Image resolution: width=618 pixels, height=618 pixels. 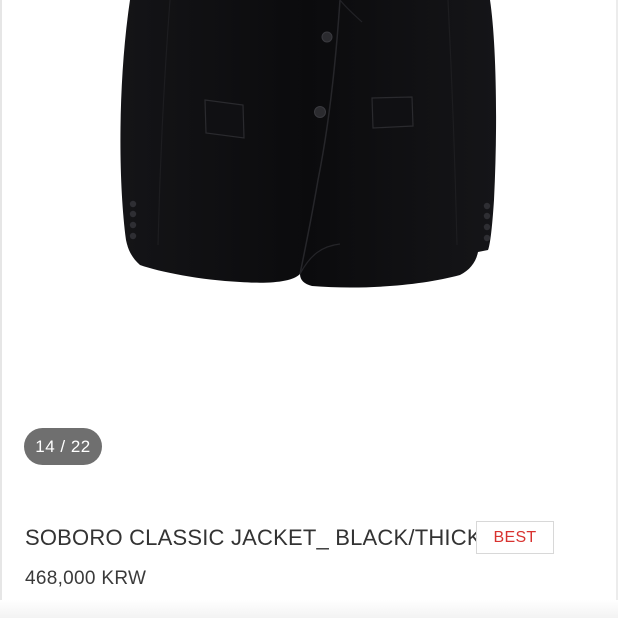 What do you see at coordinates (80, 446) in the screenshot?
I see `counter-total: 22` at bounding box center [80, 446].